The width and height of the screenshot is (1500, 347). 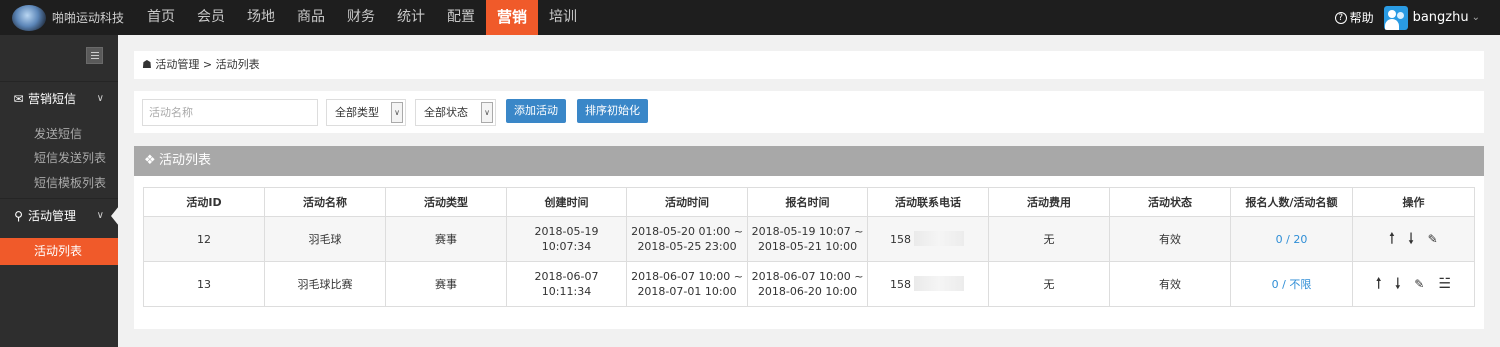 I want to click on sidebar-item-sms-templates: 短信模板列表, so click(x=70, y=182).